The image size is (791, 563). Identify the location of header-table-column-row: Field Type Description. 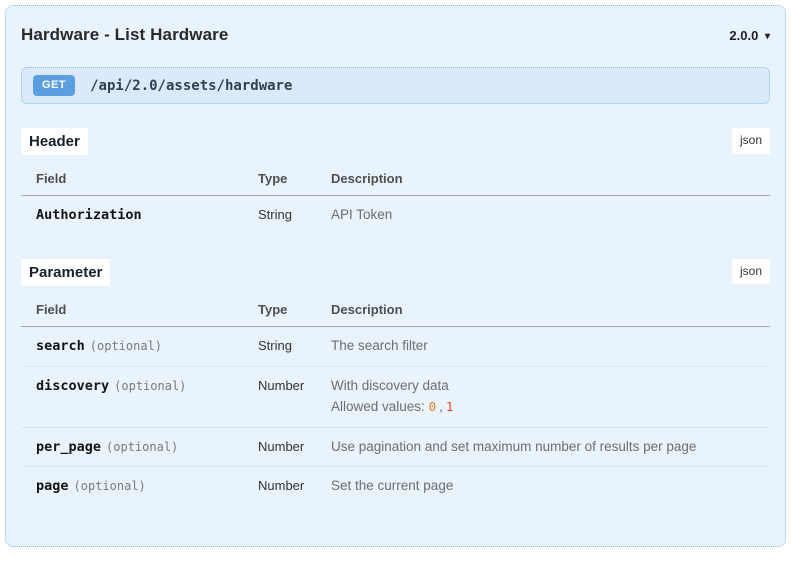
(395, 178).